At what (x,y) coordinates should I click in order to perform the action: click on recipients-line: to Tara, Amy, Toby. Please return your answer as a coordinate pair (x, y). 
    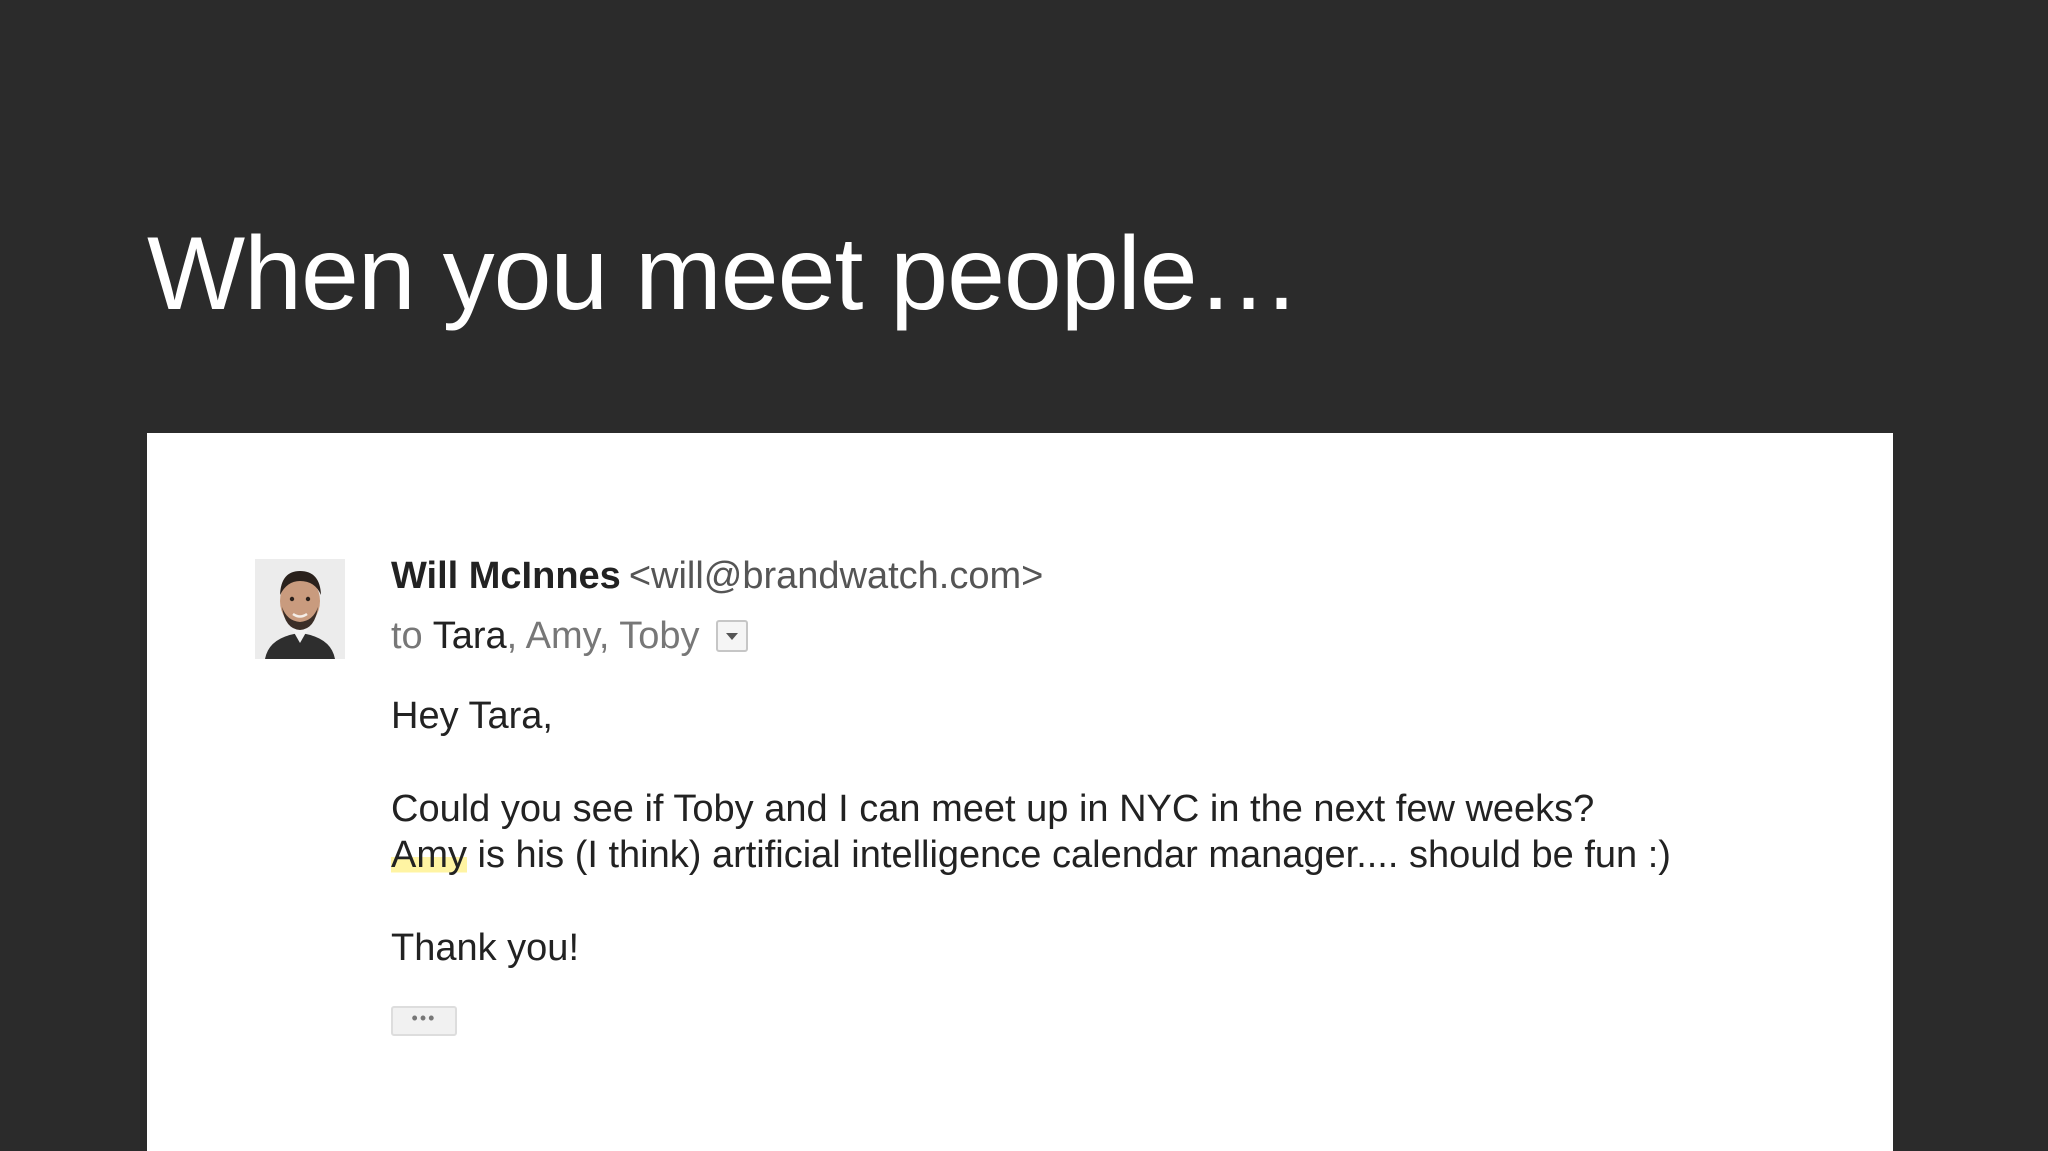
    Looking at the image, I should click on (569, 636).